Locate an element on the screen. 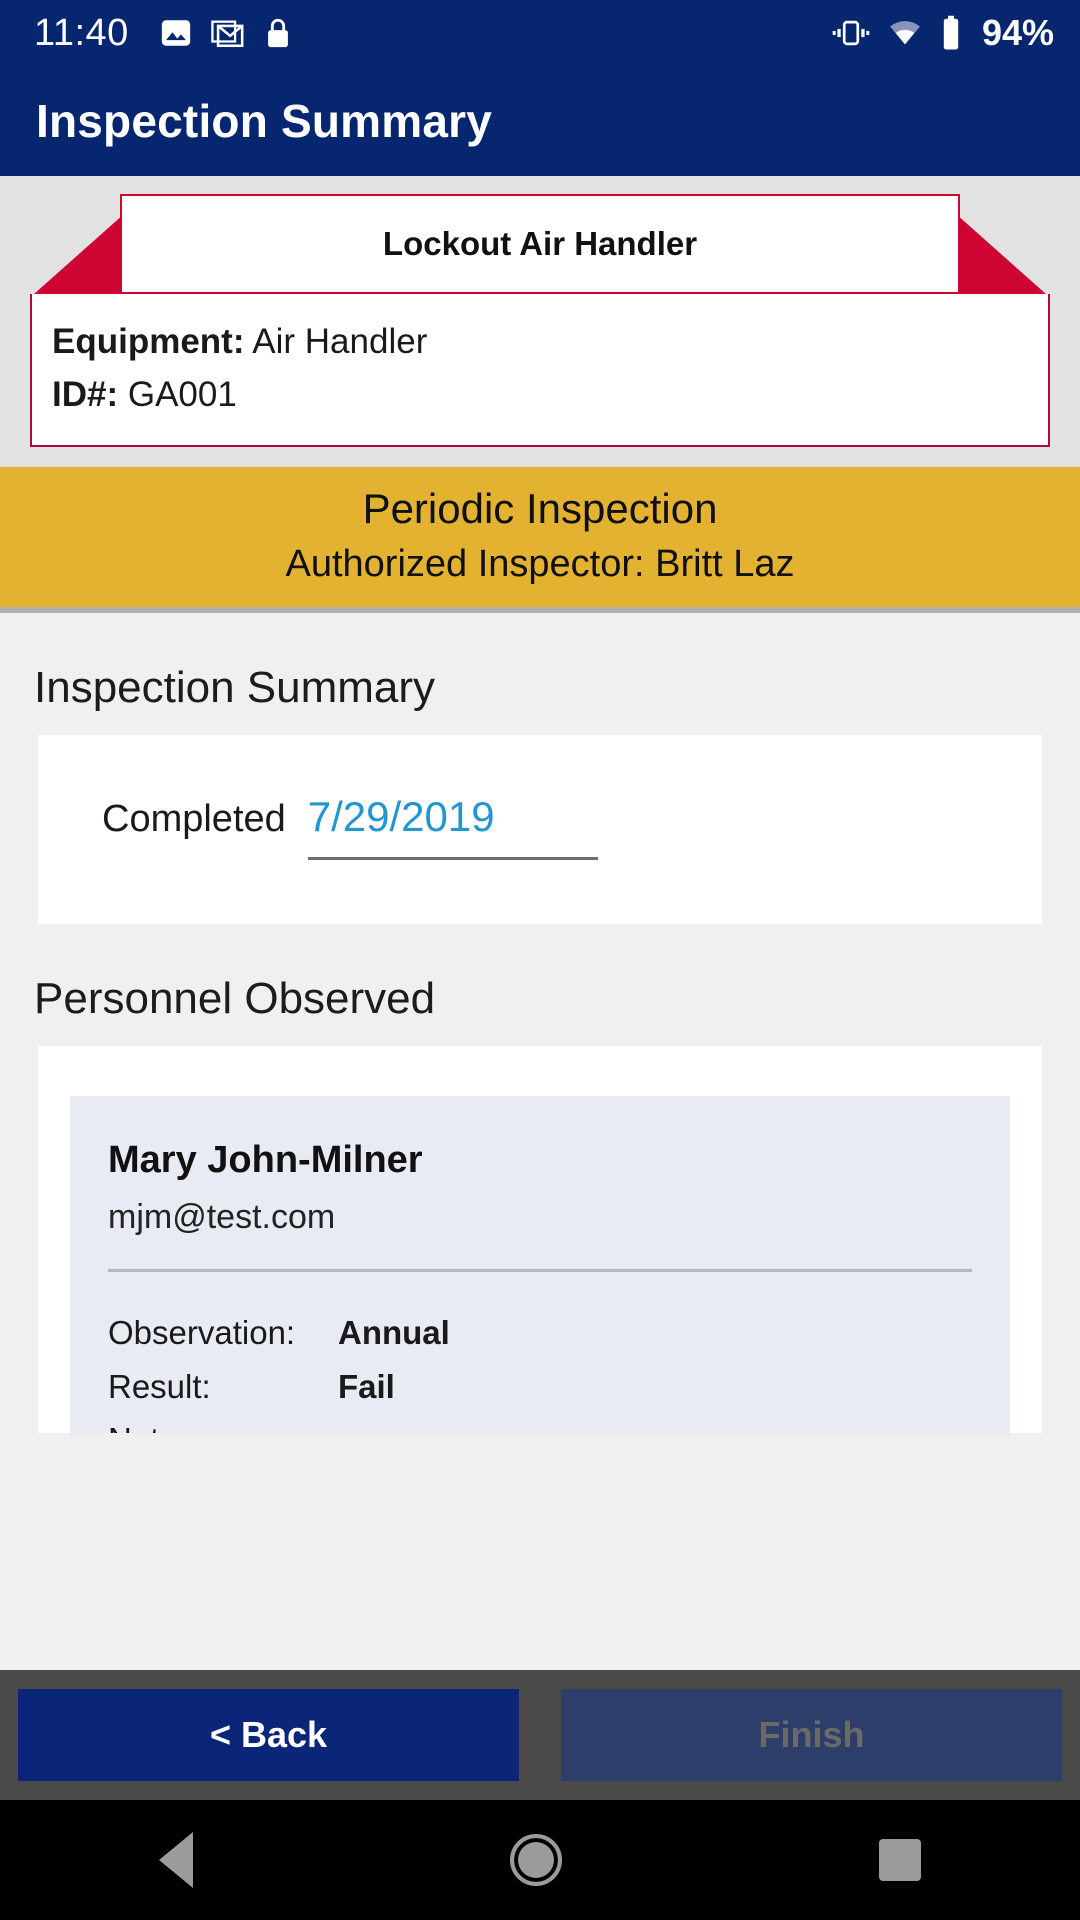  status-bar: 11:40 94% is located at coordinates (540, 33).